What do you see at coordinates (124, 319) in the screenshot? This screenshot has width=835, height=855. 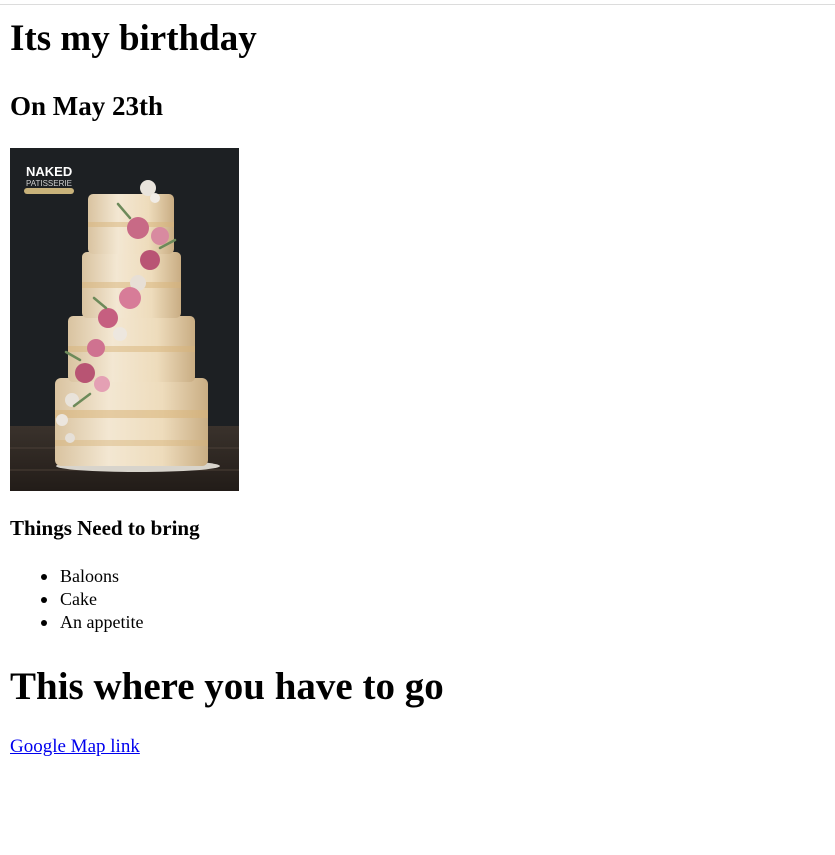 I see `cake-image: NAKED PATISSERIE` at bounding box center [124, 319].